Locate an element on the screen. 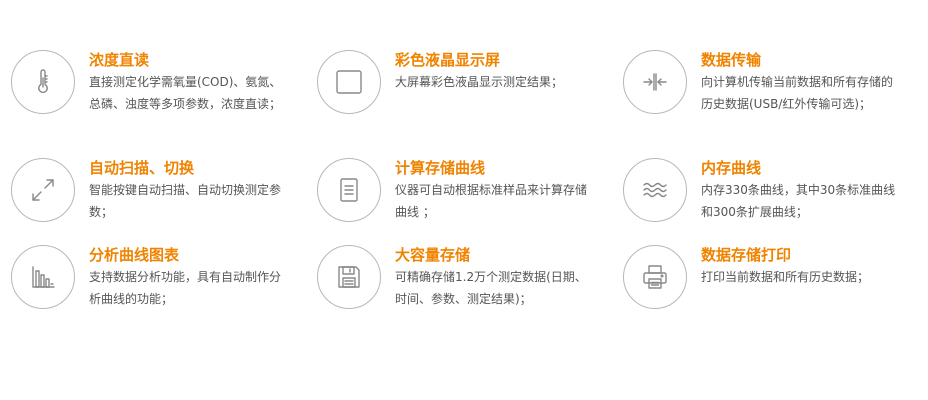 The image size is (928, 400). scan-switch-icon is located at coordinates (43, 190).